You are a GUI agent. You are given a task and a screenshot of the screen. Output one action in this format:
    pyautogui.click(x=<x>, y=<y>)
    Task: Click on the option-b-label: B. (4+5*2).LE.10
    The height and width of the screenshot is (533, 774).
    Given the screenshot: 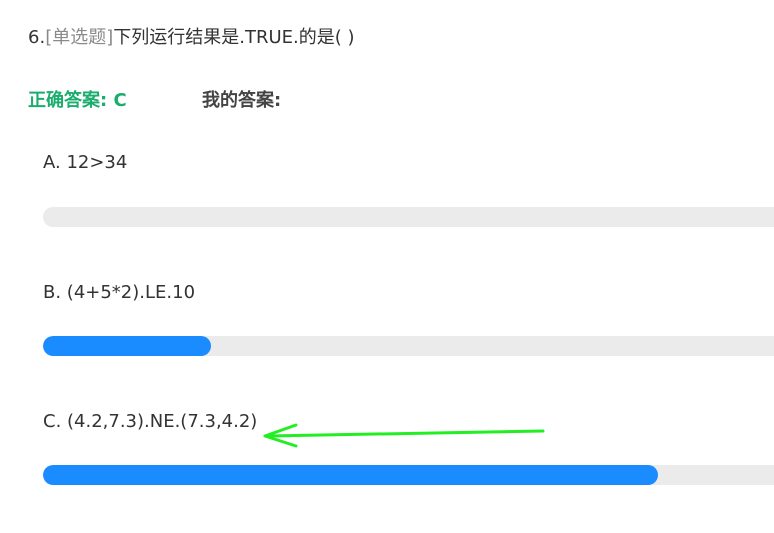 What is the action you would take?
    pyautogui.click(x=119, y=292)
    